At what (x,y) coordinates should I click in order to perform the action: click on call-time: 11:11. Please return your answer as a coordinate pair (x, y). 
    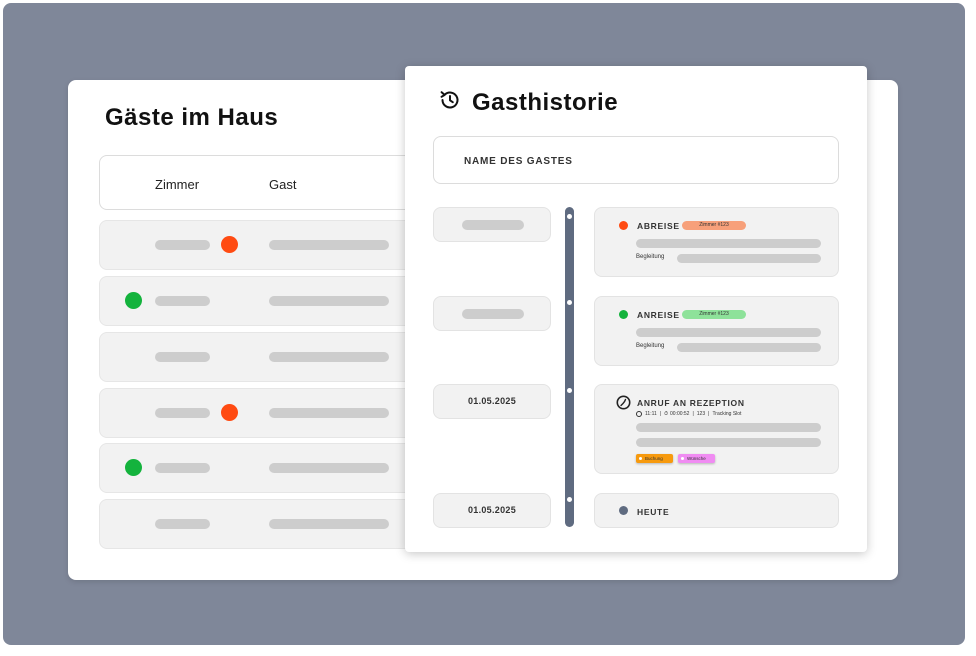
    Looking at the image, I should click on (651, 414).